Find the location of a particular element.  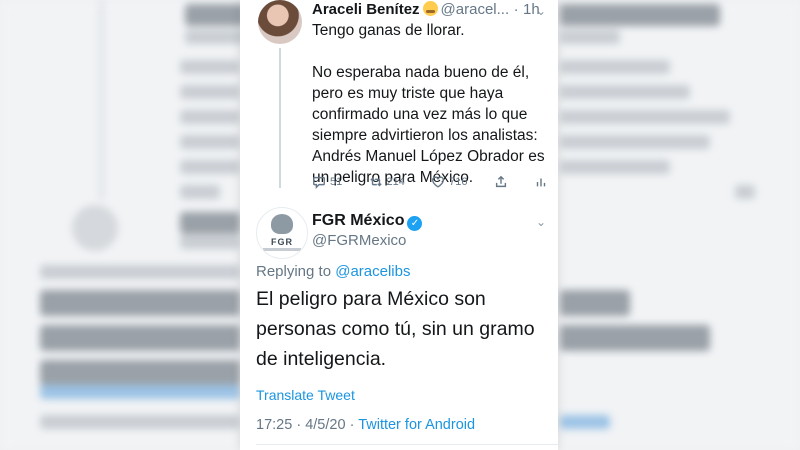

tweet-source-link: Twitter for Android is located at coordinates (416, 425).